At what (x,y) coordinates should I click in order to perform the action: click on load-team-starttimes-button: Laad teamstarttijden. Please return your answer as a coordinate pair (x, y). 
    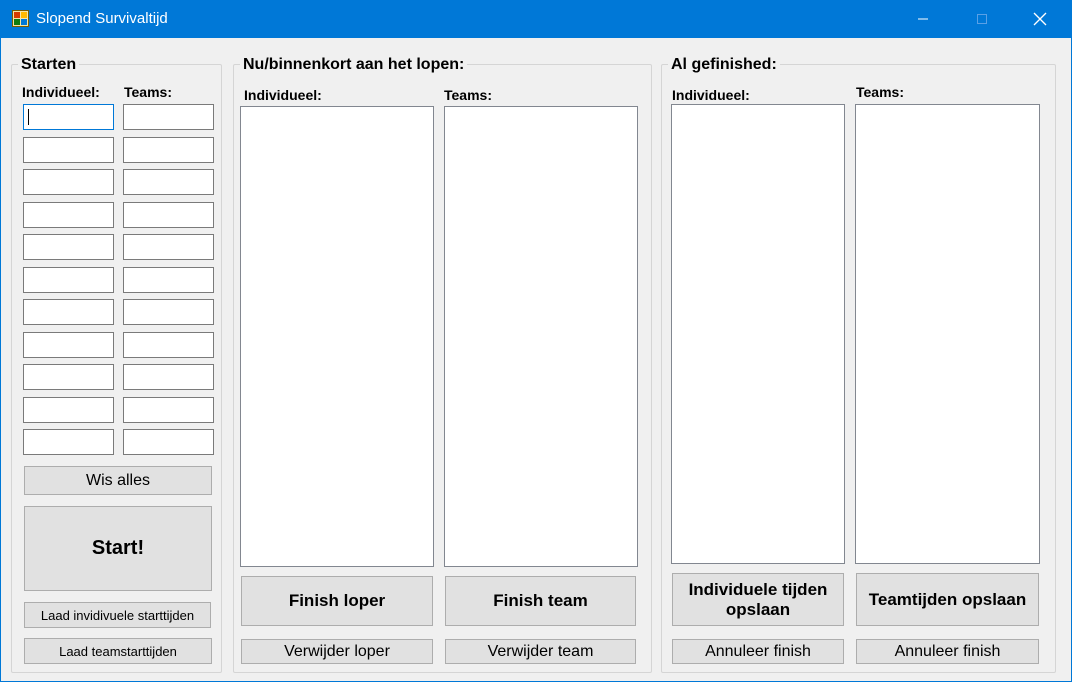
    Looking at the image, I should click on (118, 651).